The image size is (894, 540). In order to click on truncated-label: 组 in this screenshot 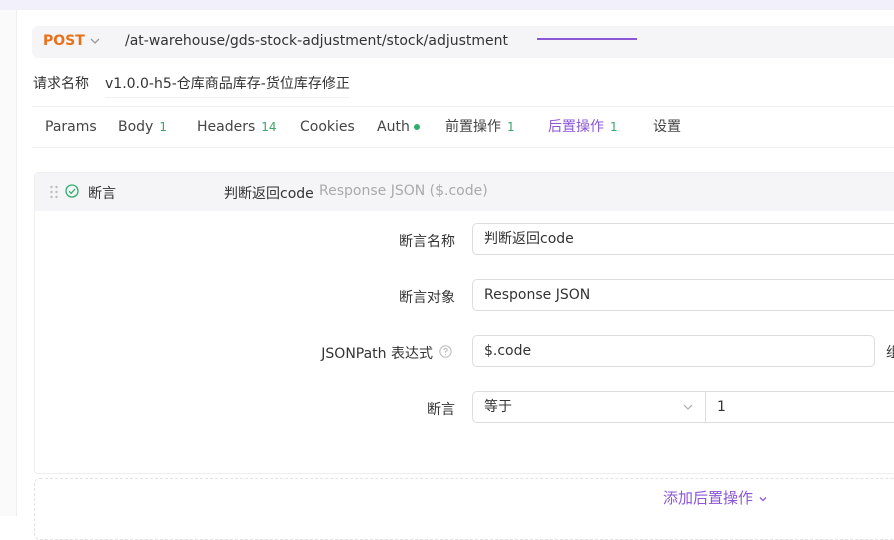, I will do `click(890, 353)`.